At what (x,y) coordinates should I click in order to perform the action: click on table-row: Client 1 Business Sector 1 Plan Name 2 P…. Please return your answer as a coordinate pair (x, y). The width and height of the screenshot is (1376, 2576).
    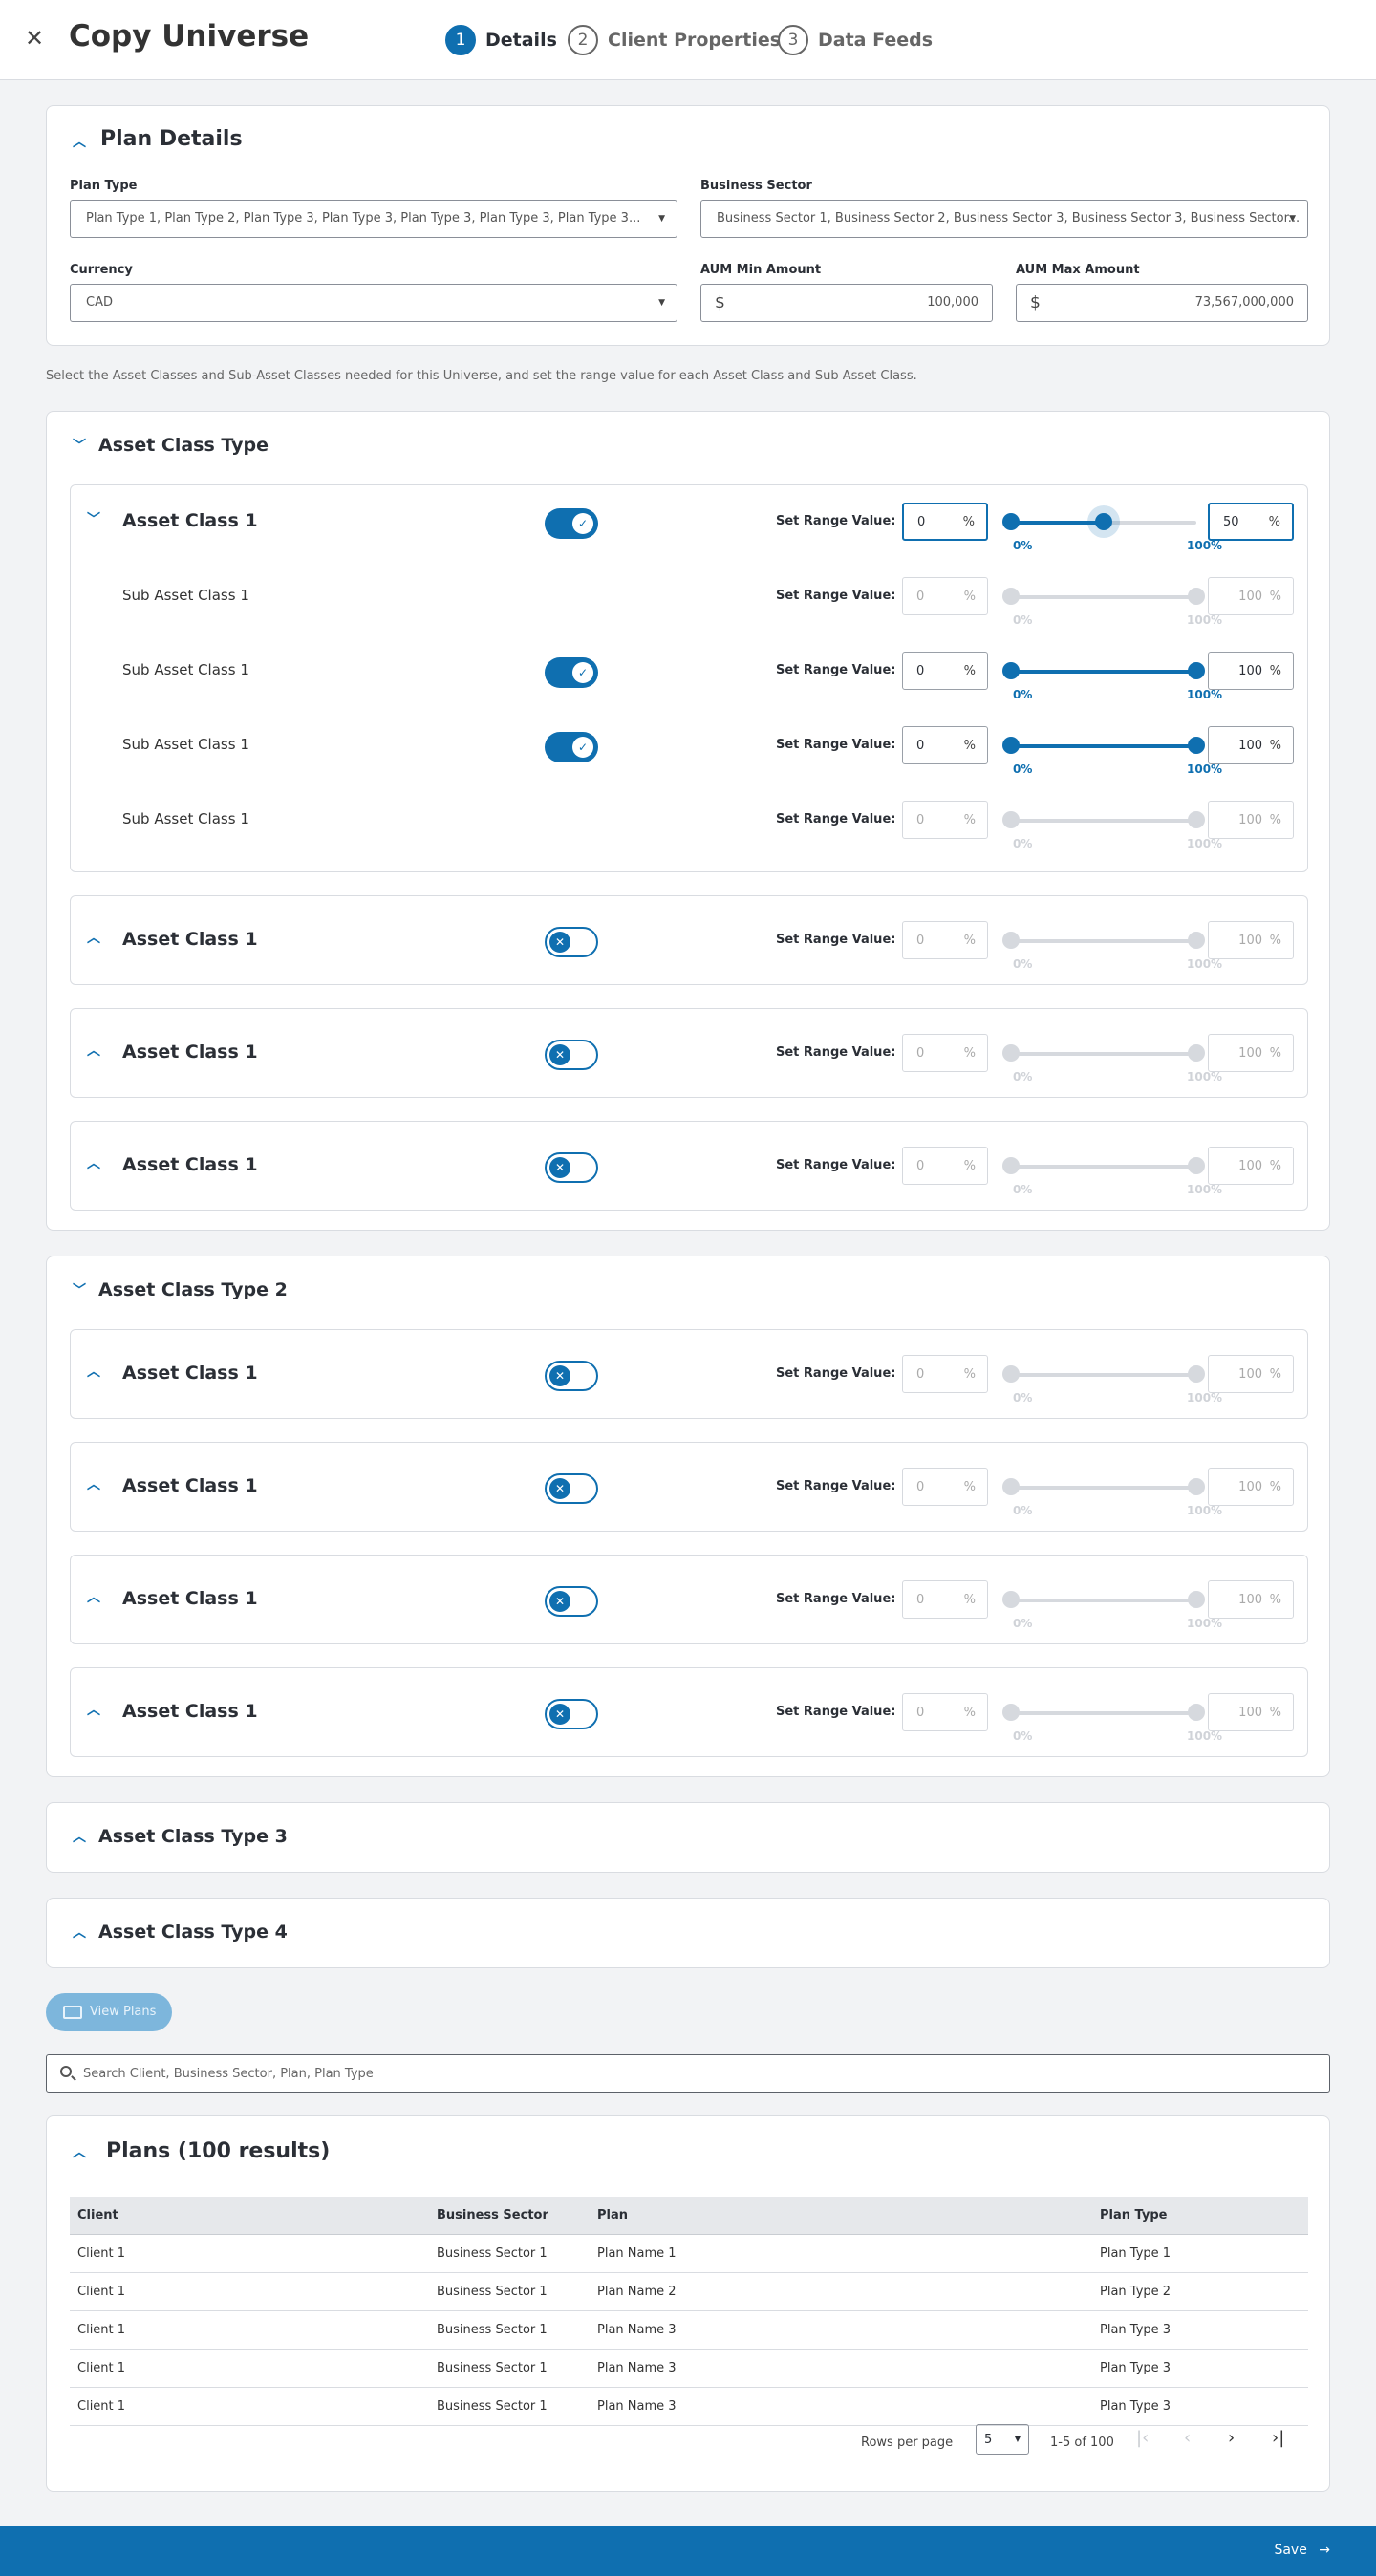
    Looking at the image, I should click on (689, 2292).